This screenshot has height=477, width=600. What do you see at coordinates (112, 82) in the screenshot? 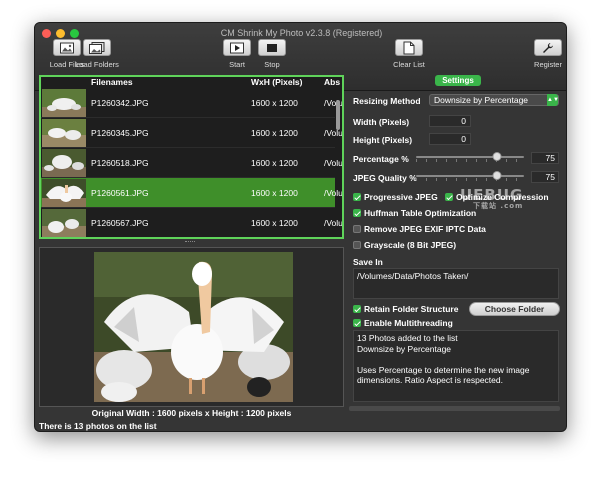
I see `column-filenames: Filenames` at bounding box center [112, 82].